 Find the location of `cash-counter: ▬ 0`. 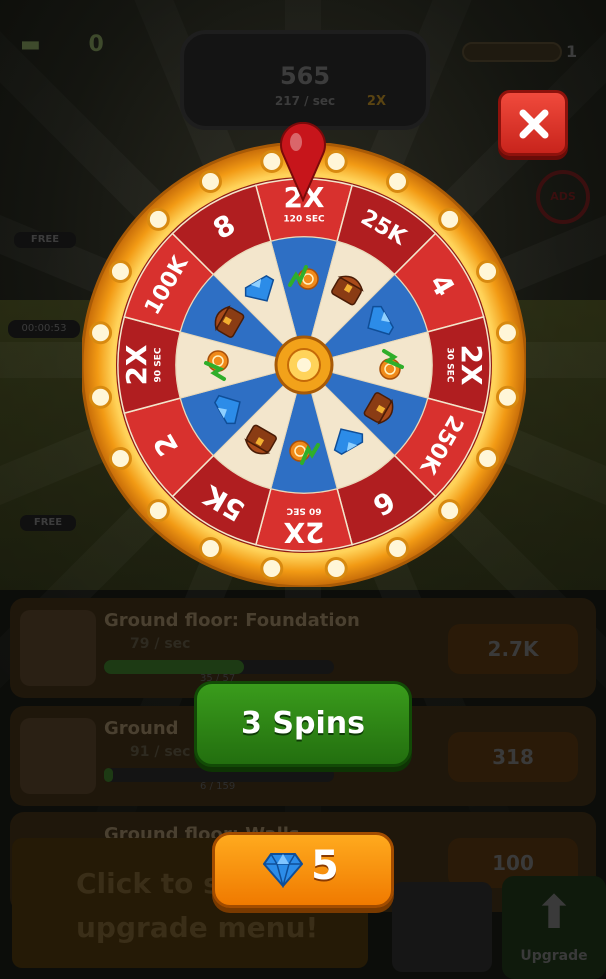

cash-counter: ▬ 0 is located at coordinates (62, 44).